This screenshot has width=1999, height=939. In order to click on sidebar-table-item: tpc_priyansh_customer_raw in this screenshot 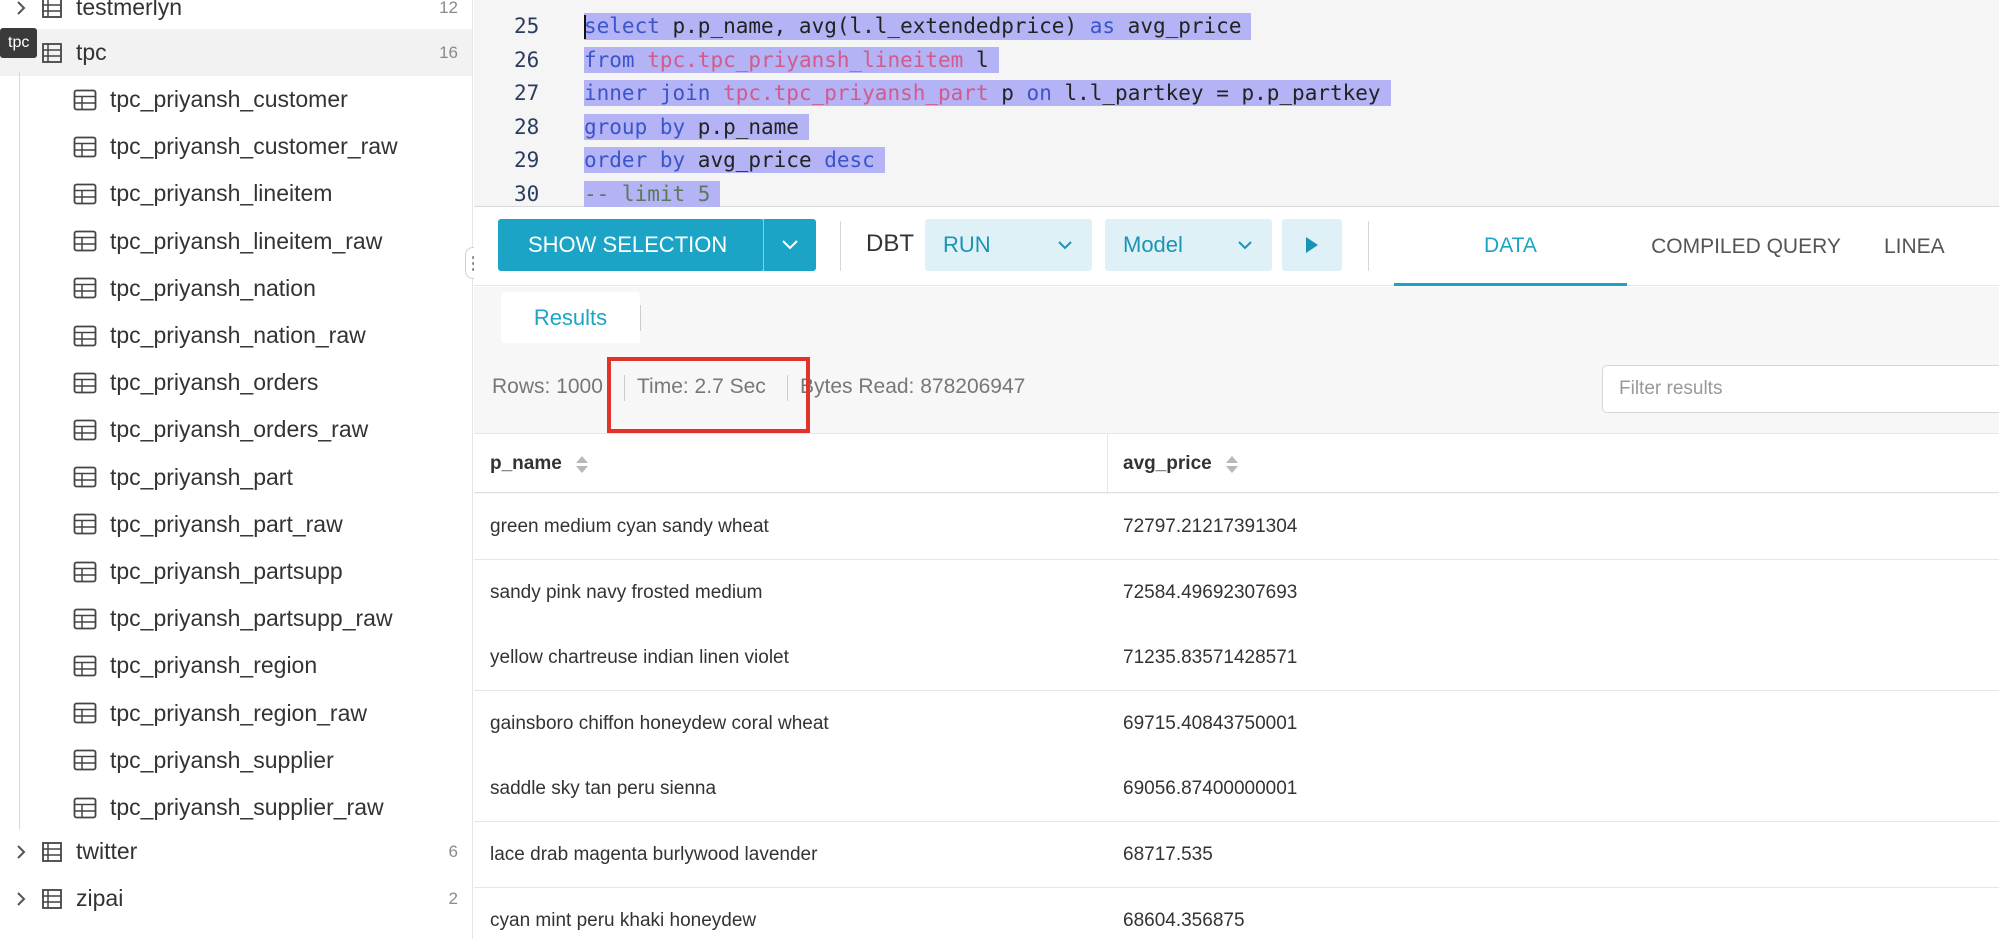, I will do `click(236, 146)`.